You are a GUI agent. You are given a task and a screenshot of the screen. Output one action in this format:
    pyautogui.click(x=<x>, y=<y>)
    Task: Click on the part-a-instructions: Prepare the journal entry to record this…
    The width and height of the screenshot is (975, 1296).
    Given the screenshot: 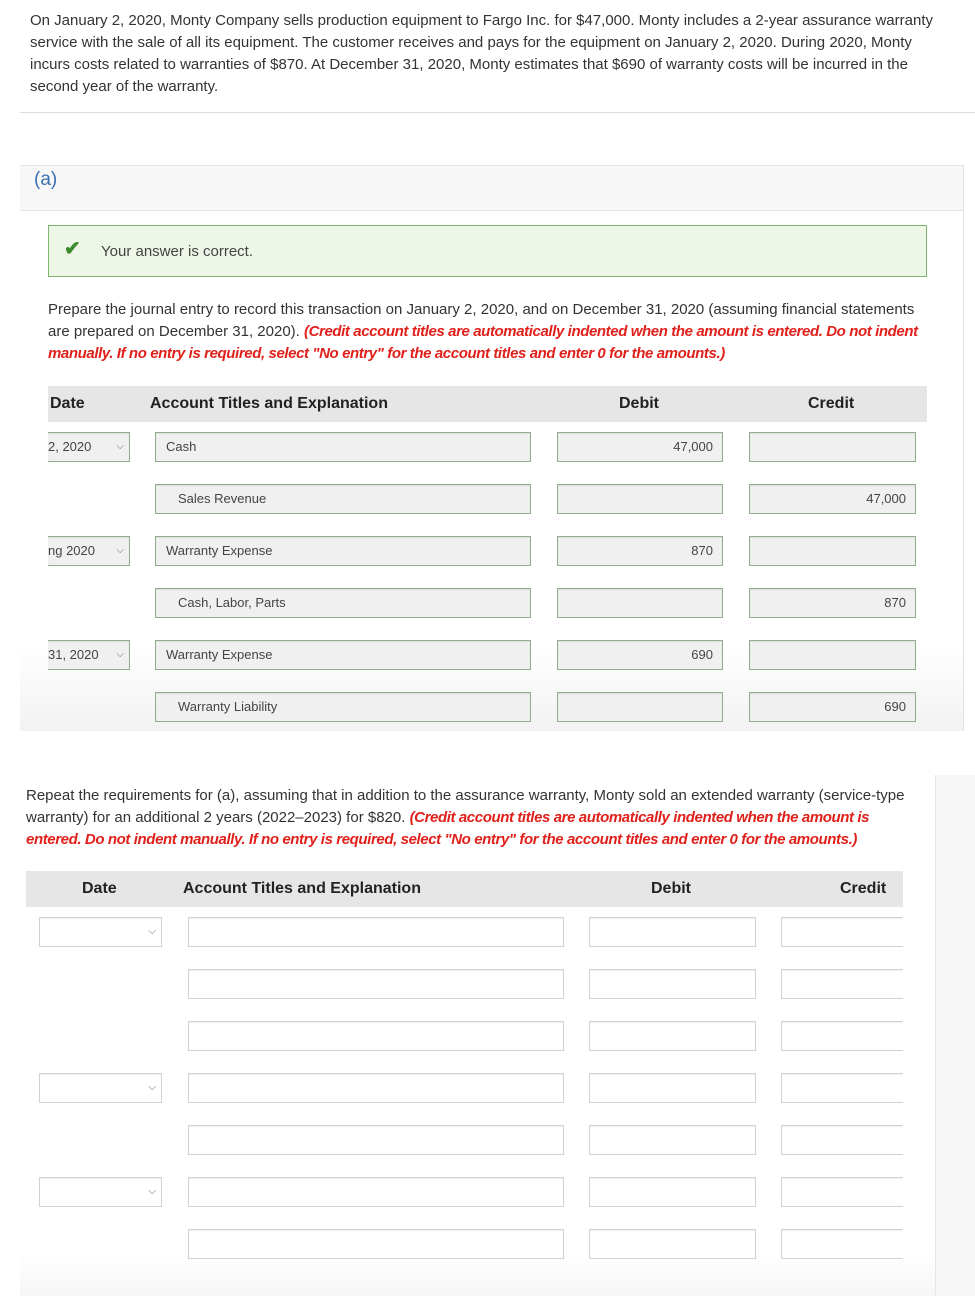 What is the action you would take?
    pyautogui.click(x=490, y=332)
    